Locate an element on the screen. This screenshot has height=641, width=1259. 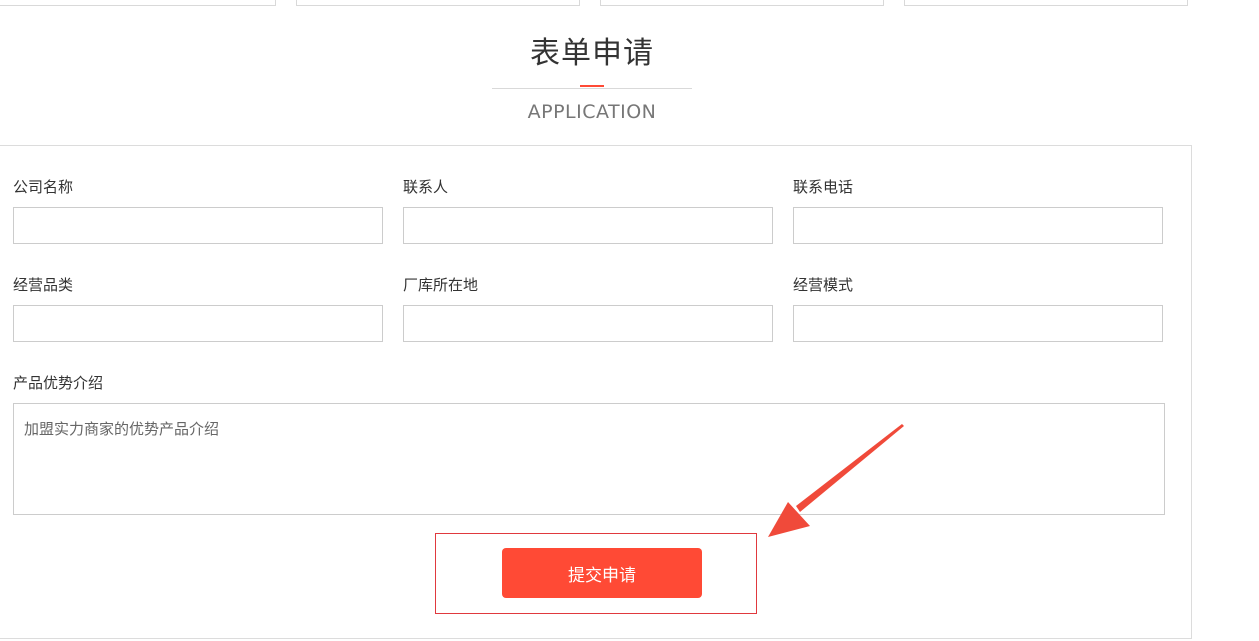
section-title: 表单申请 is located at coordinates (592, 53).